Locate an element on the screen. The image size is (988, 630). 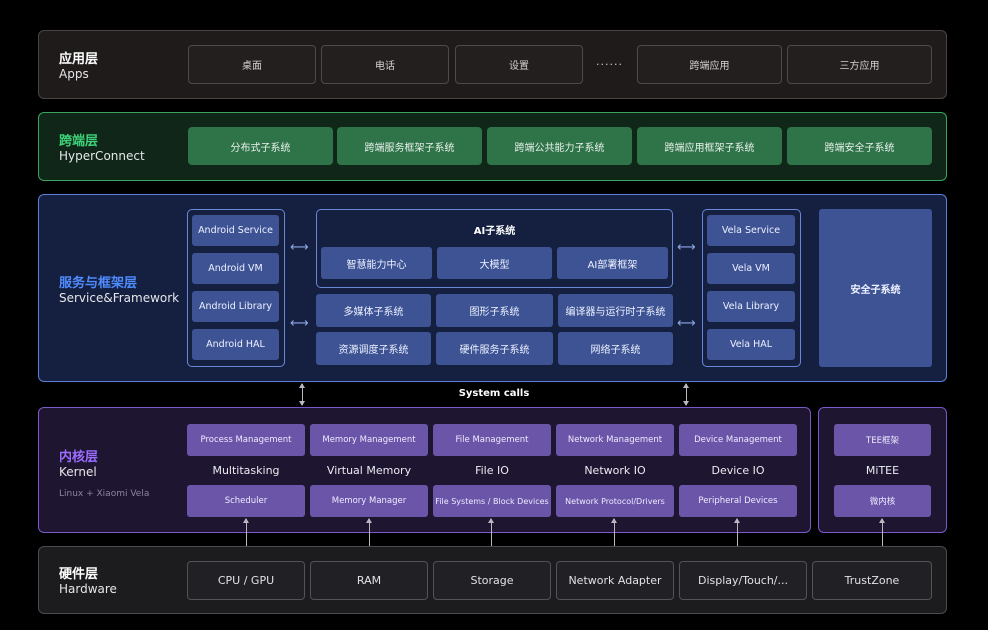
network-io-label: Network IO is located at coordinates (615, 470).